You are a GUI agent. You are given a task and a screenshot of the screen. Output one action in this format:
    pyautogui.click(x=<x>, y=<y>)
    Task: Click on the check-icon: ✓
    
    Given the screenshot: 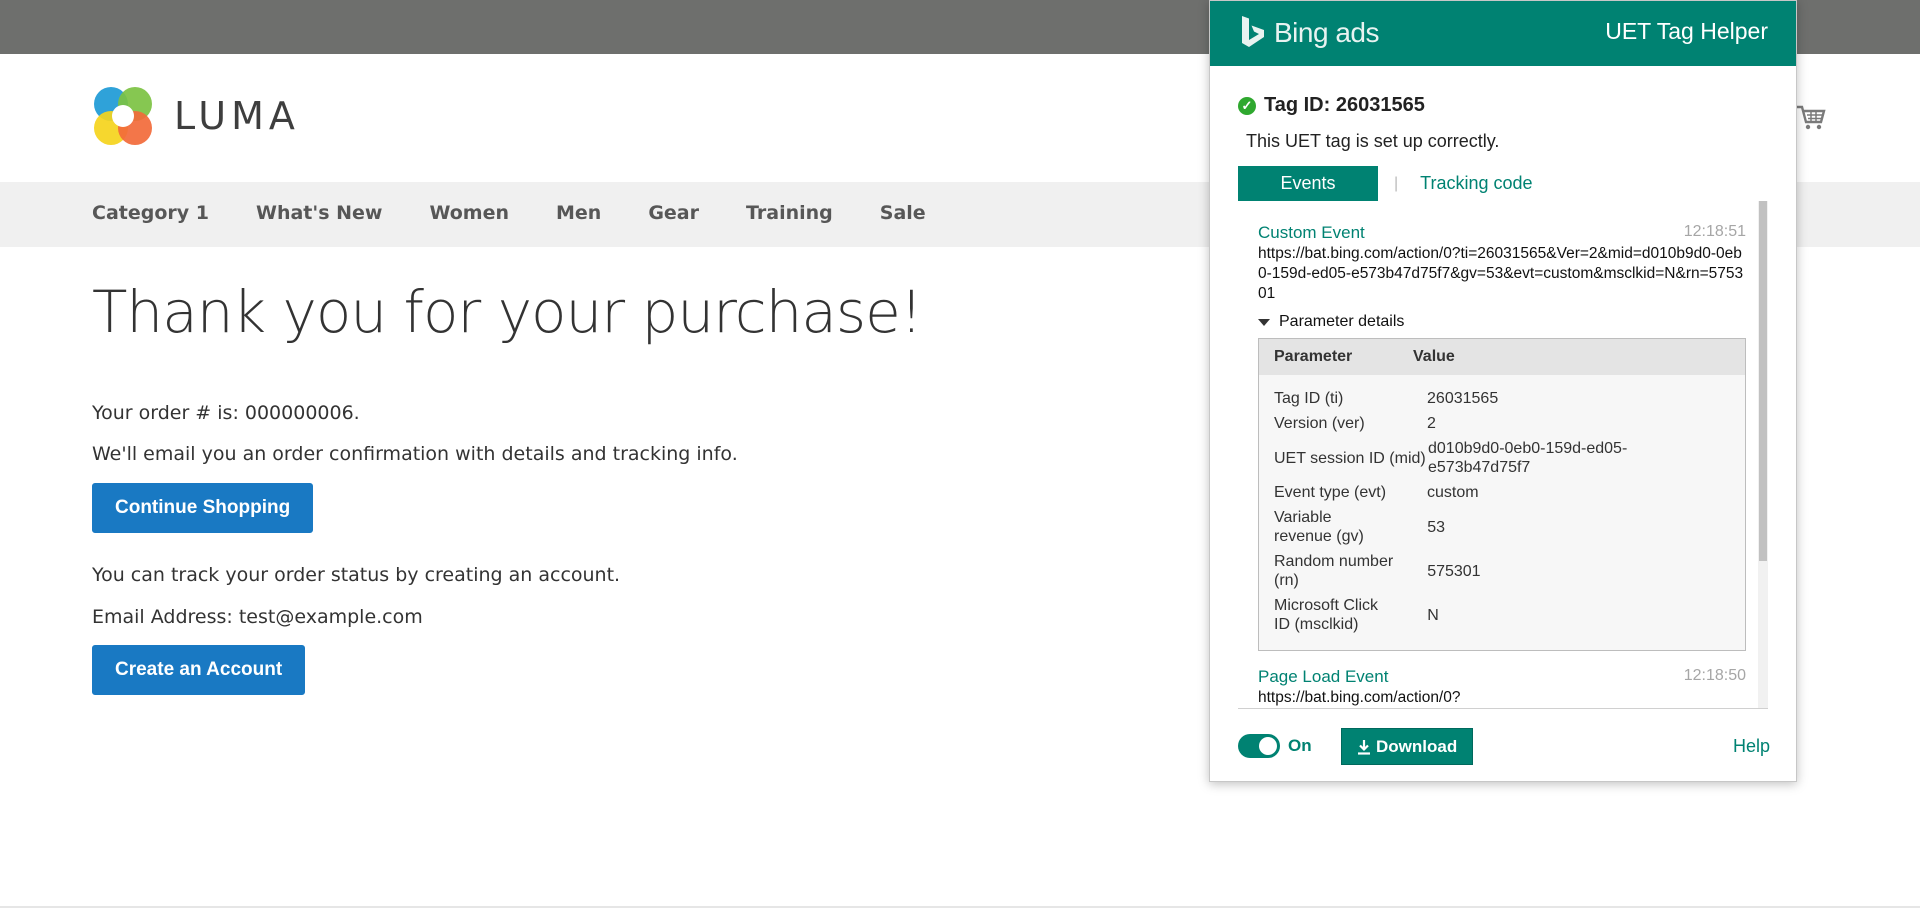 What is the action you would take?
    pyautogui.click(x=1247, y=105)
    